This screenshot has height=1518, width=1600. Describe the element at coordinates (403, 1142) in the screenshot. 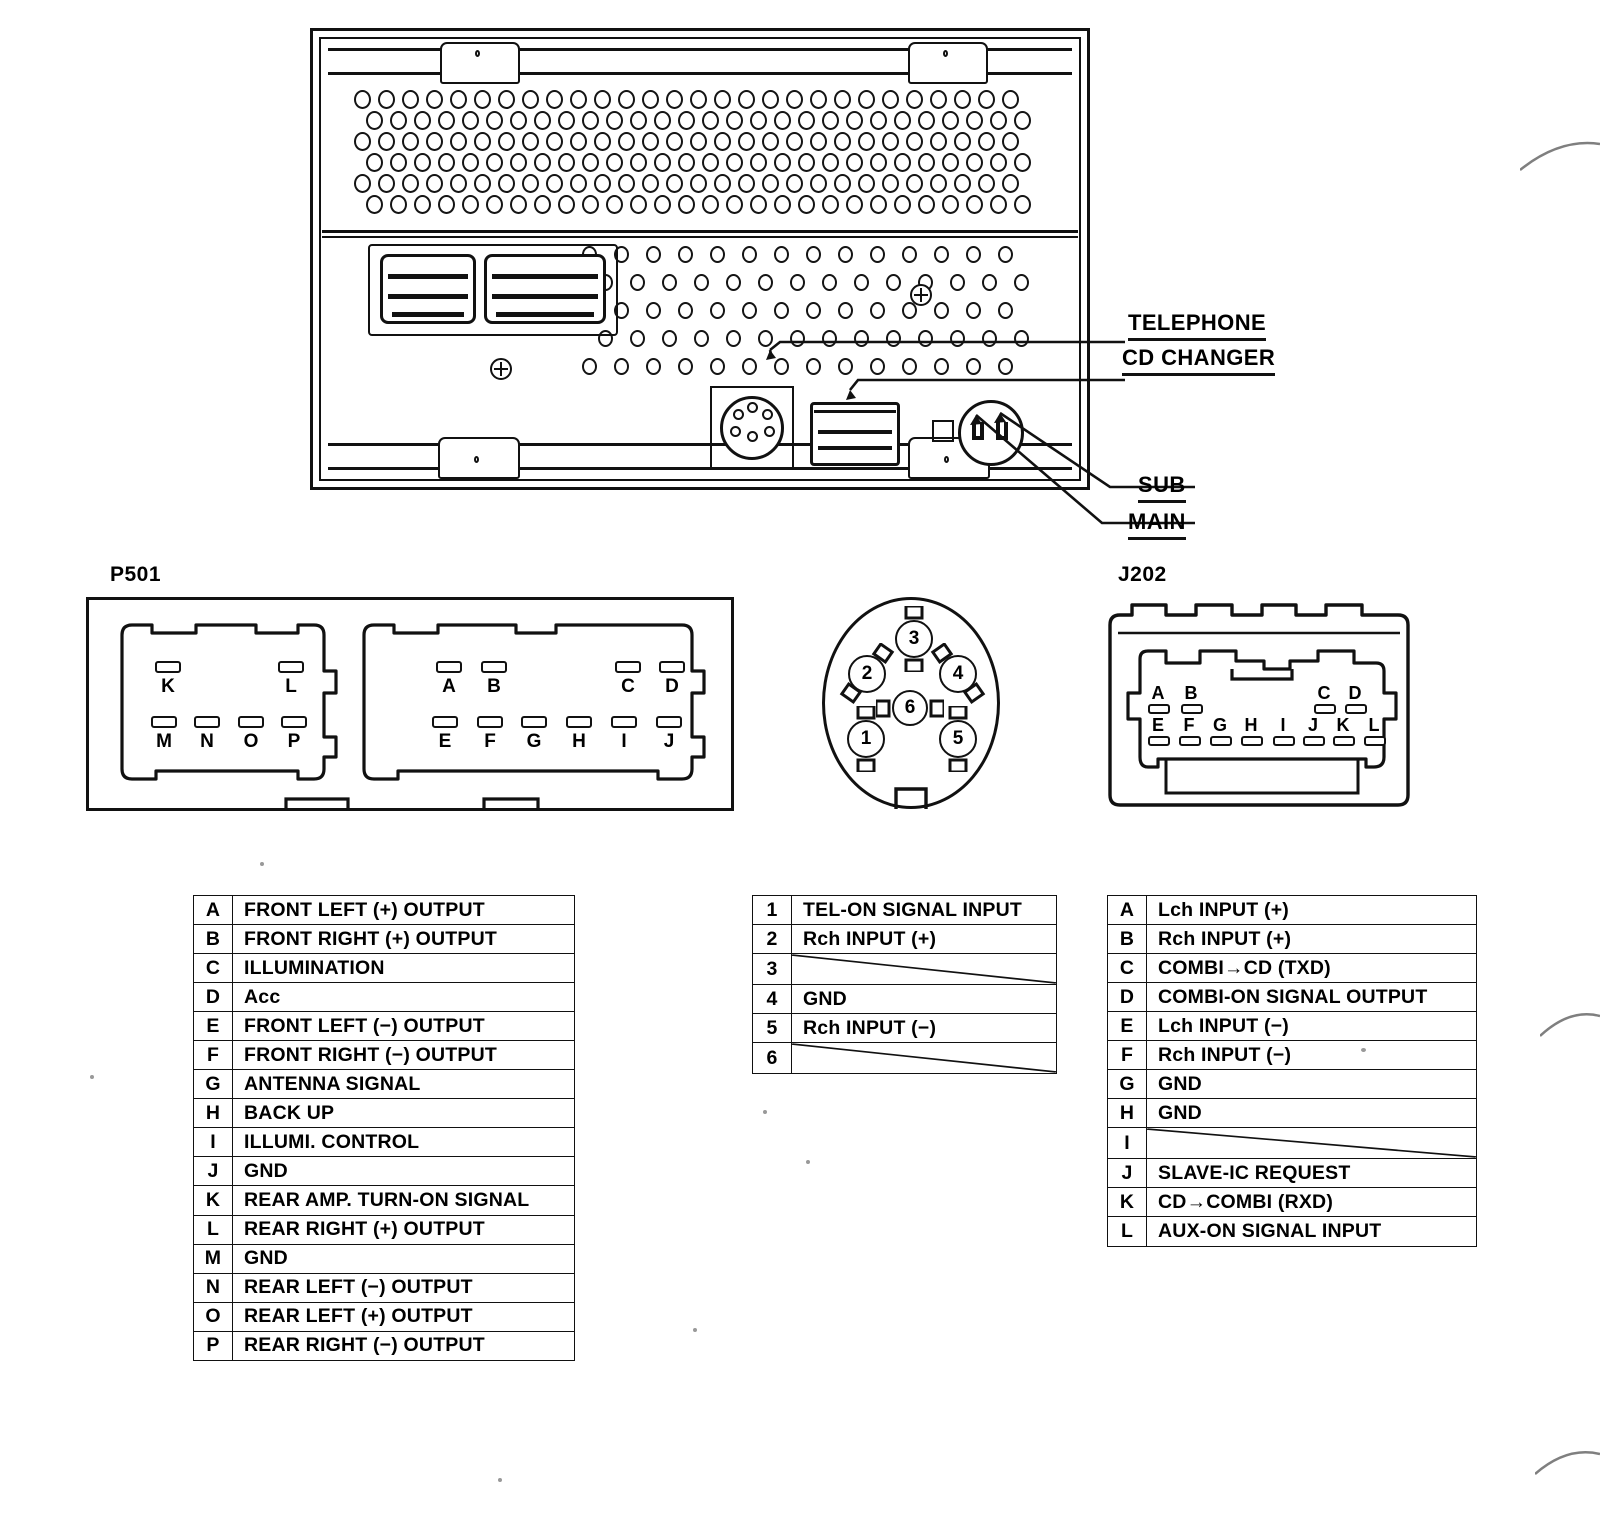

I see `pin-signal-cell: ILLUMI. CONTROL` at that location.